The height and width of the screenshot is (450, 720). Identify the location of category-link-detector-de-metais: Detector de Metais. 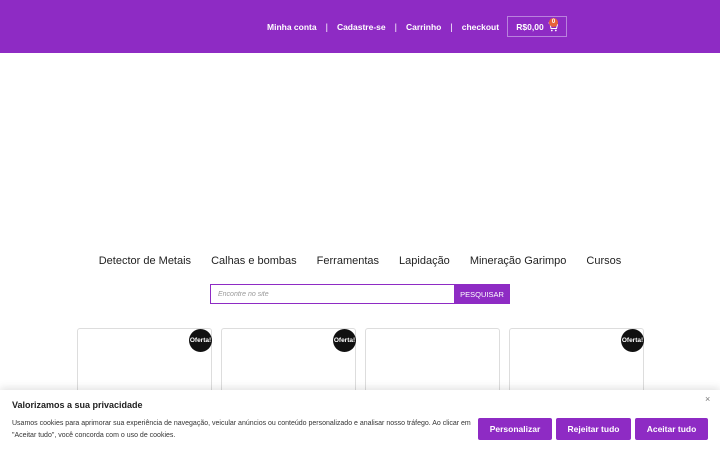
(145, 261).